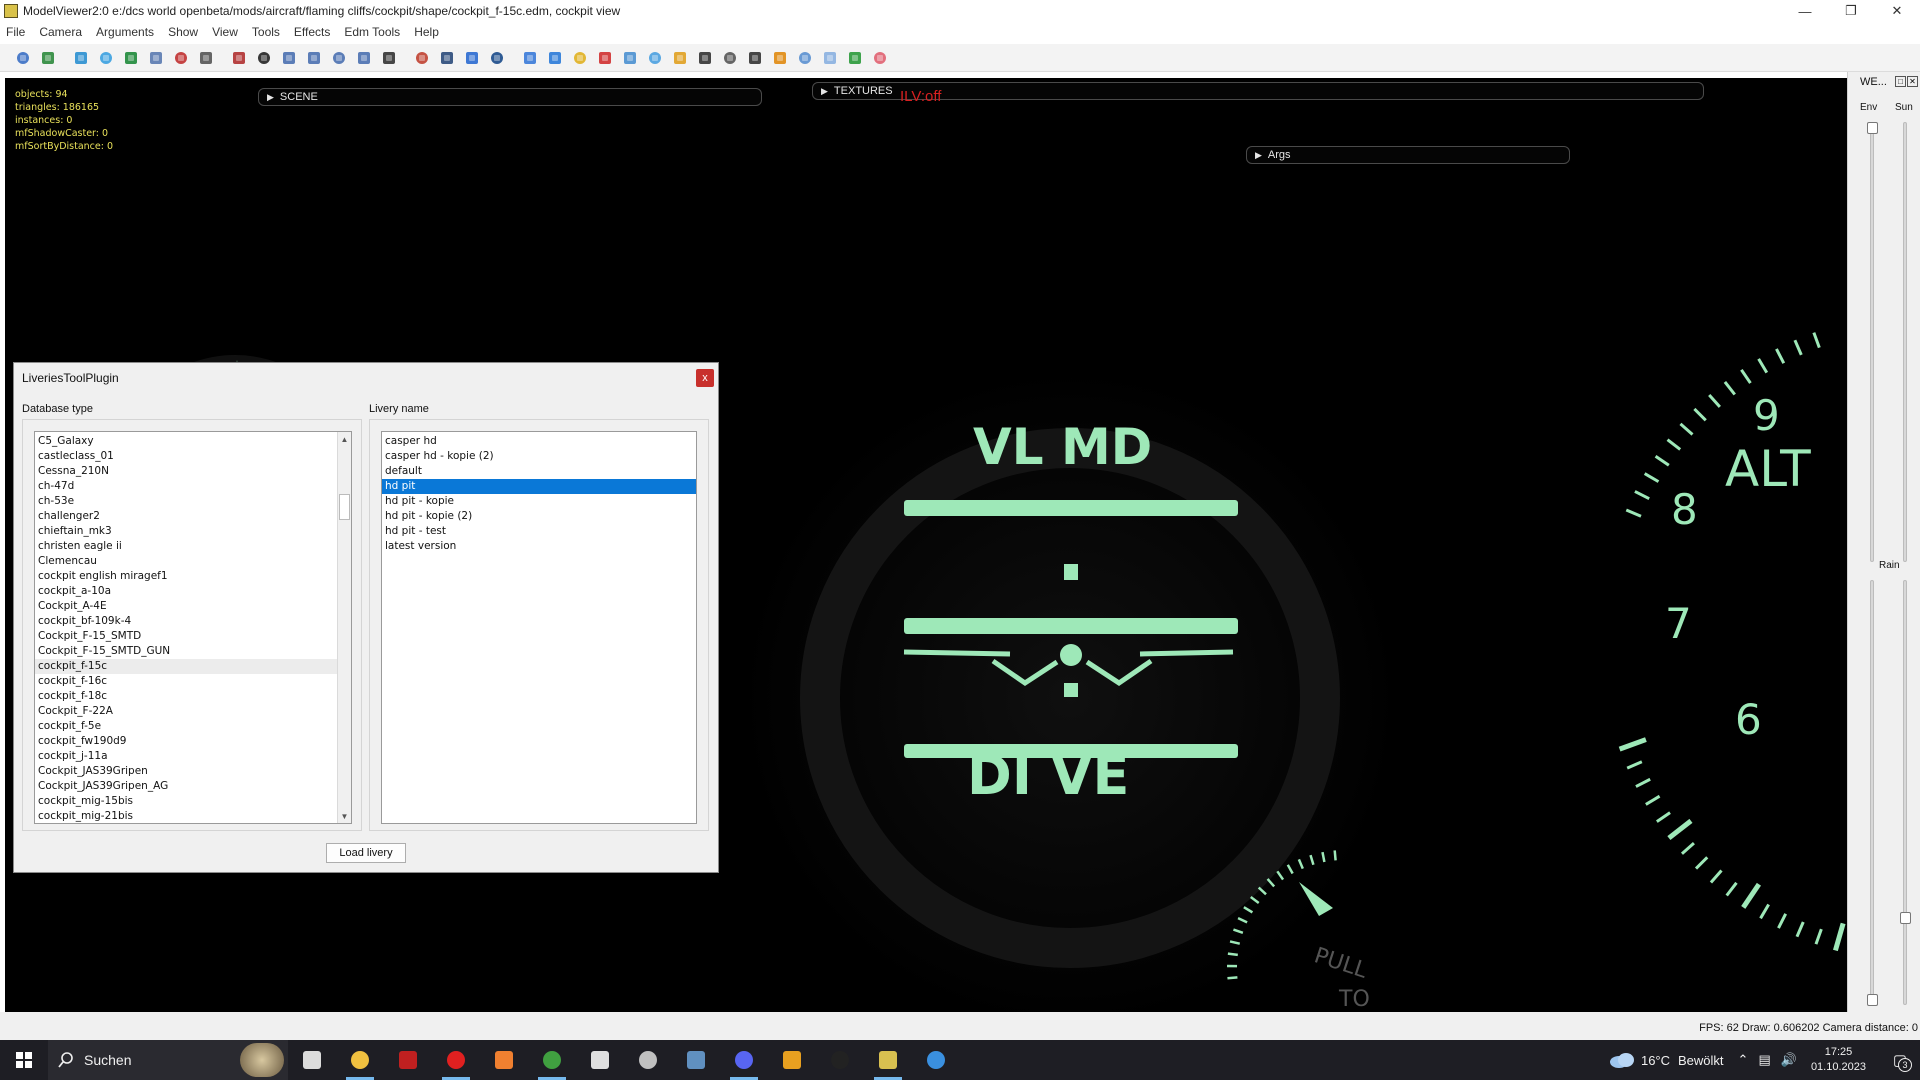 This screenshot has height=1080, width=1920. What do you see at coordinates (186, 771) in the screenshot?
I see `database-list-item: Cockpit_JAS39Gripen` at bounding box center [186, 771].